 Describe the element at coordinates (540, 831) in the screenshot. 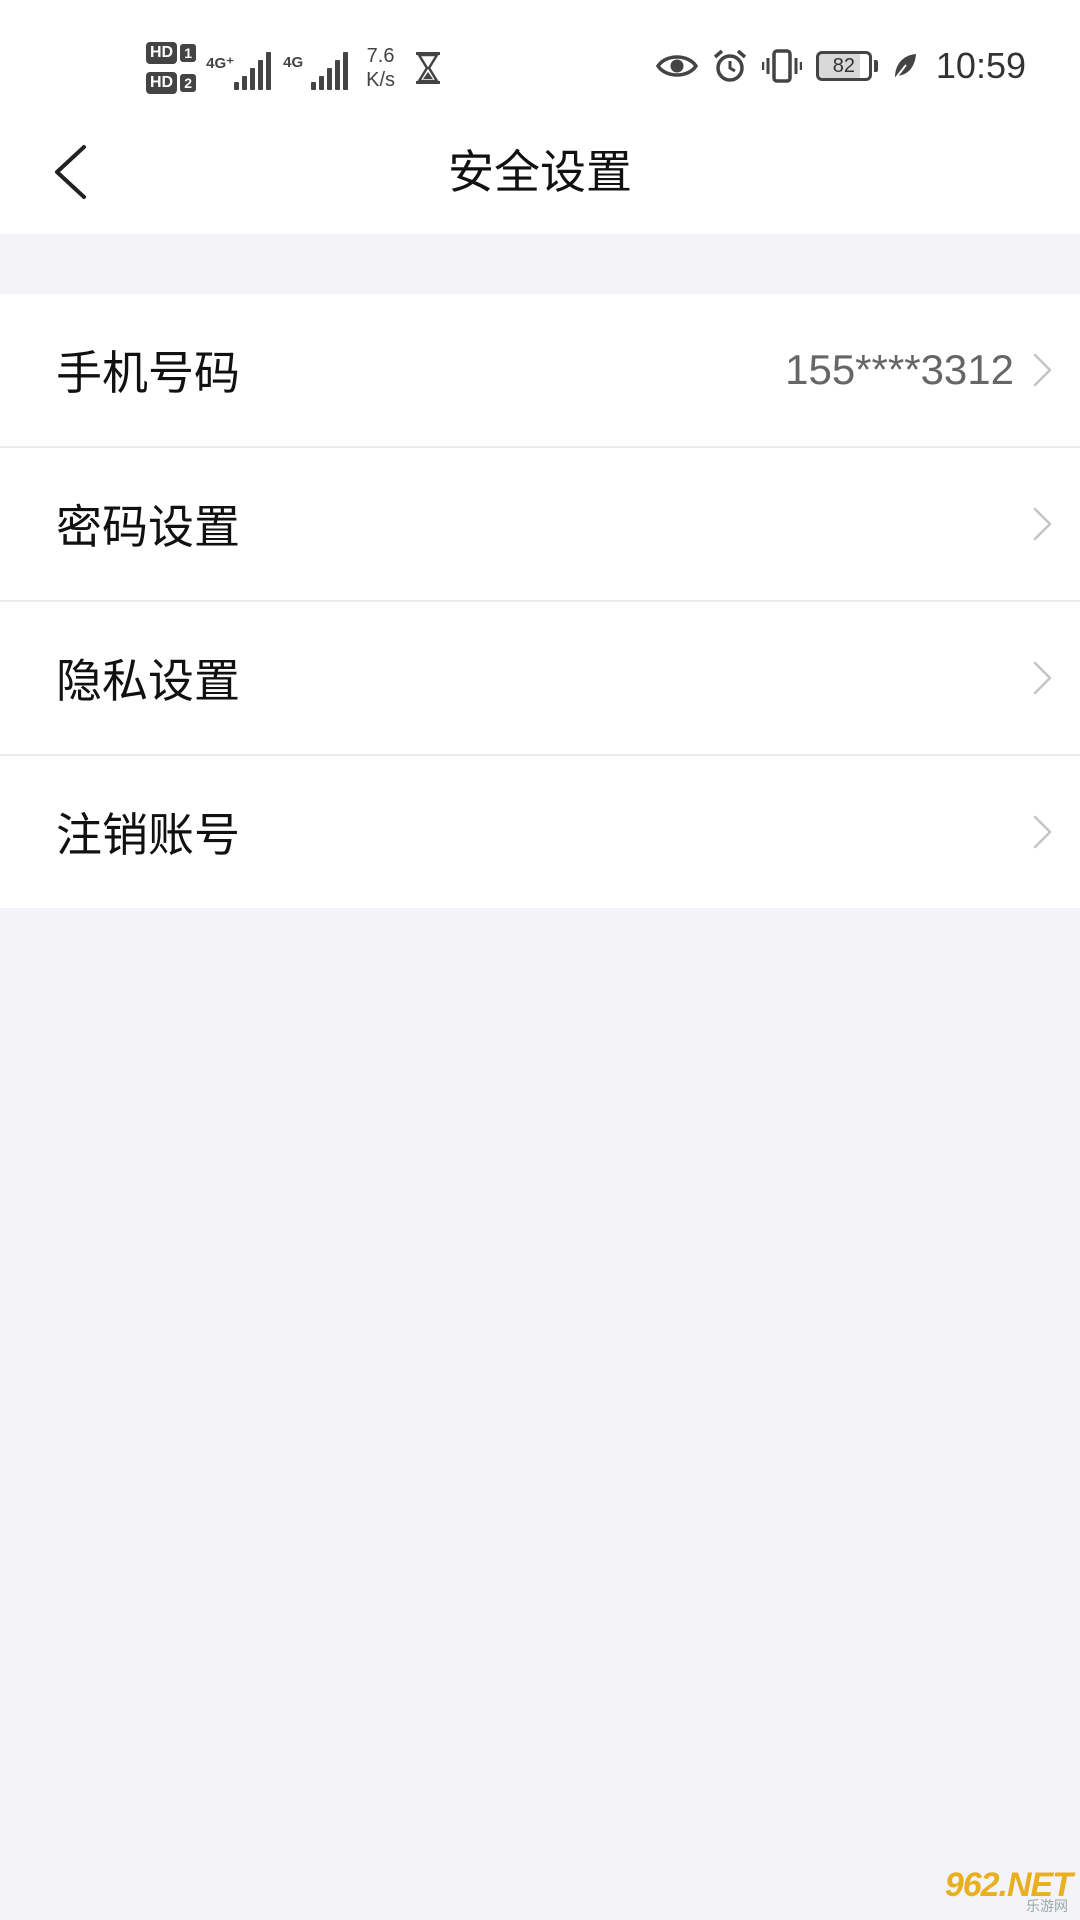

I see `settings-item-delete-account: 注销账号` at that location.